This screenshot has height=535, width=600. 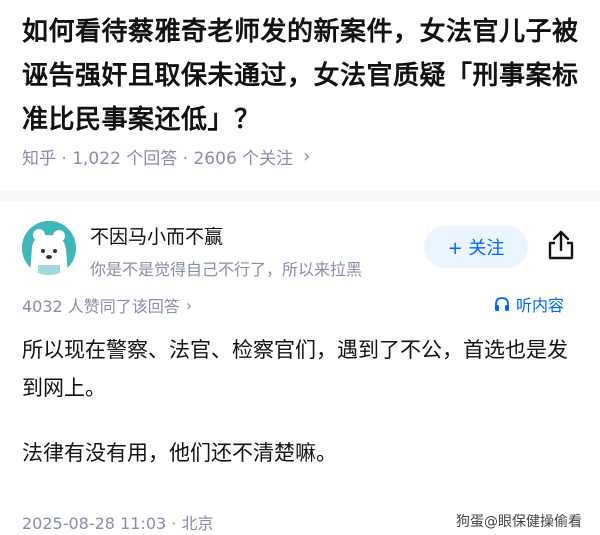 I want to click on listen-button: 听内容, so click(x=529, y=304).